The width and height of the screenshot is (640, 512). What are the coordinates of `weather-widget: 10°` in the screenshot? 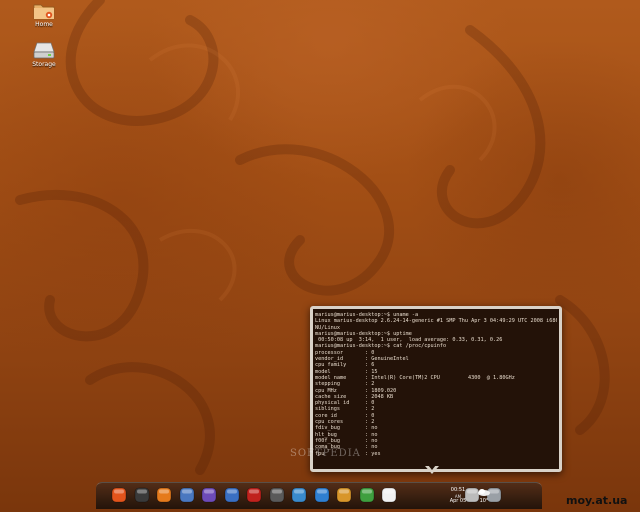 It's located at (484, 496).